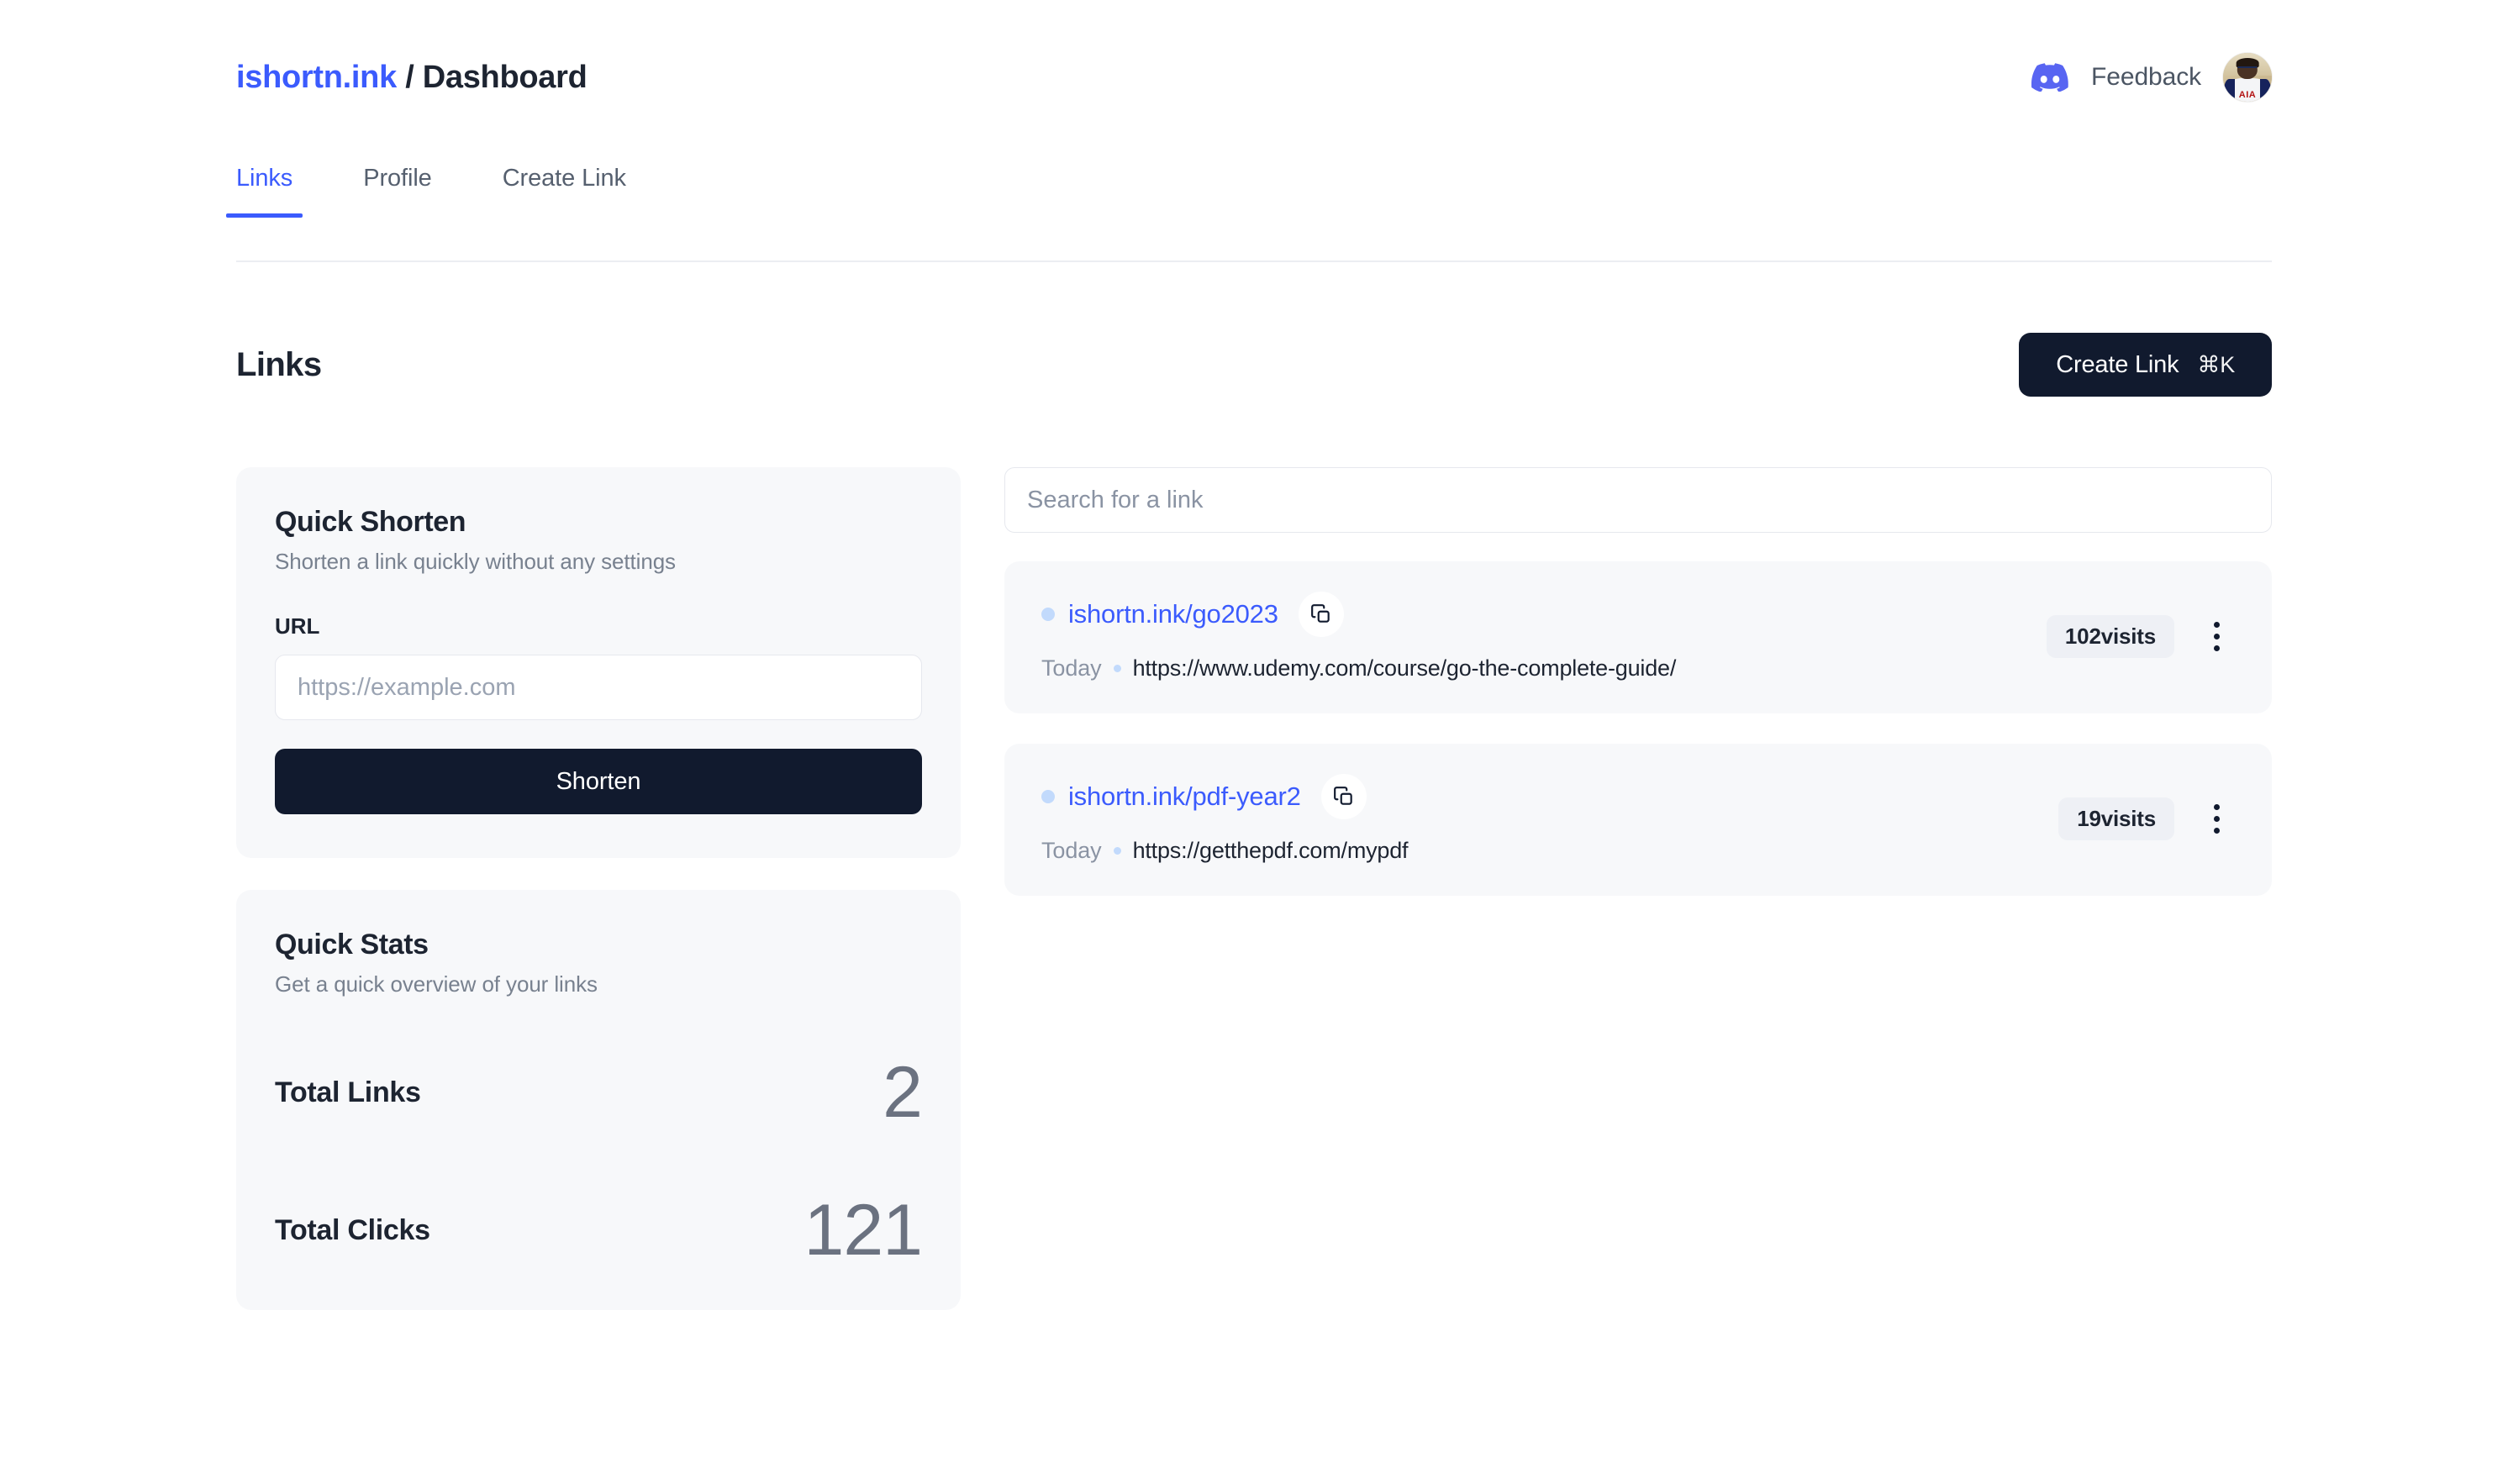 The image size is (2508, 1484). I want to click on url-field-label: URL, so click(297, 626).